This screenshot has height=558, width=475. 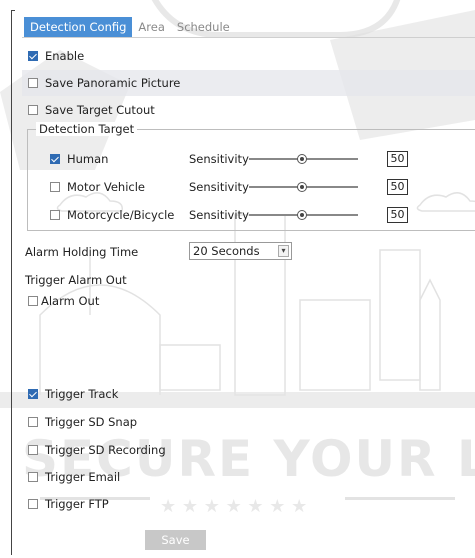 I want to click on save-target-cutout-row: Save Target Cutout, so click(x=248, y=110).